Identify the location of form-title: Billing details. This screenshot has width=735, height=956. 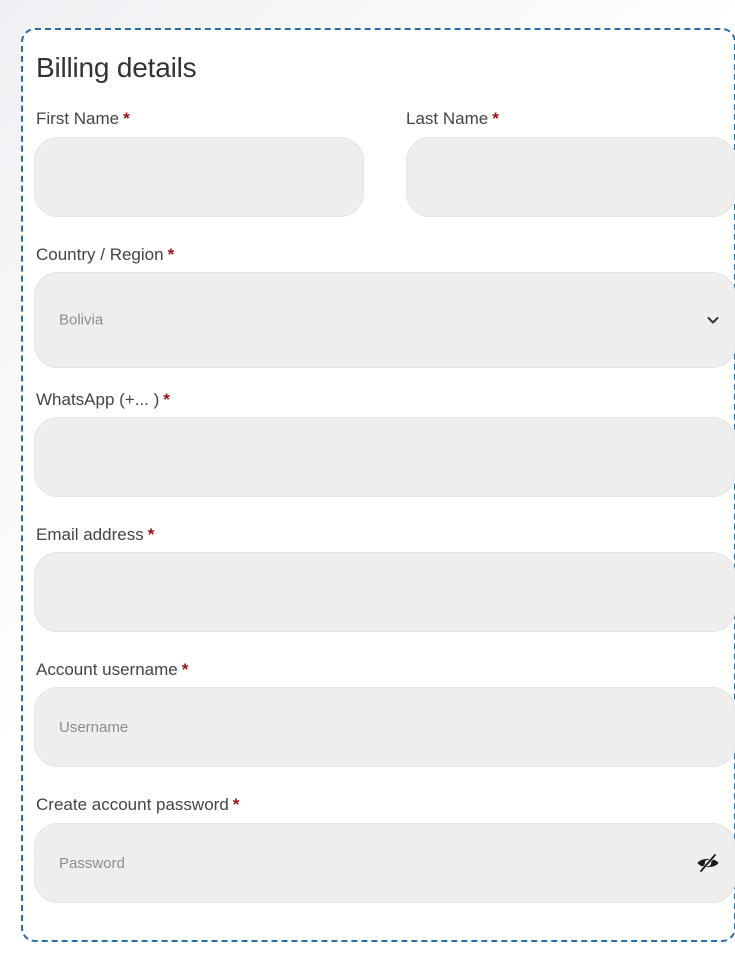
(116, 67).